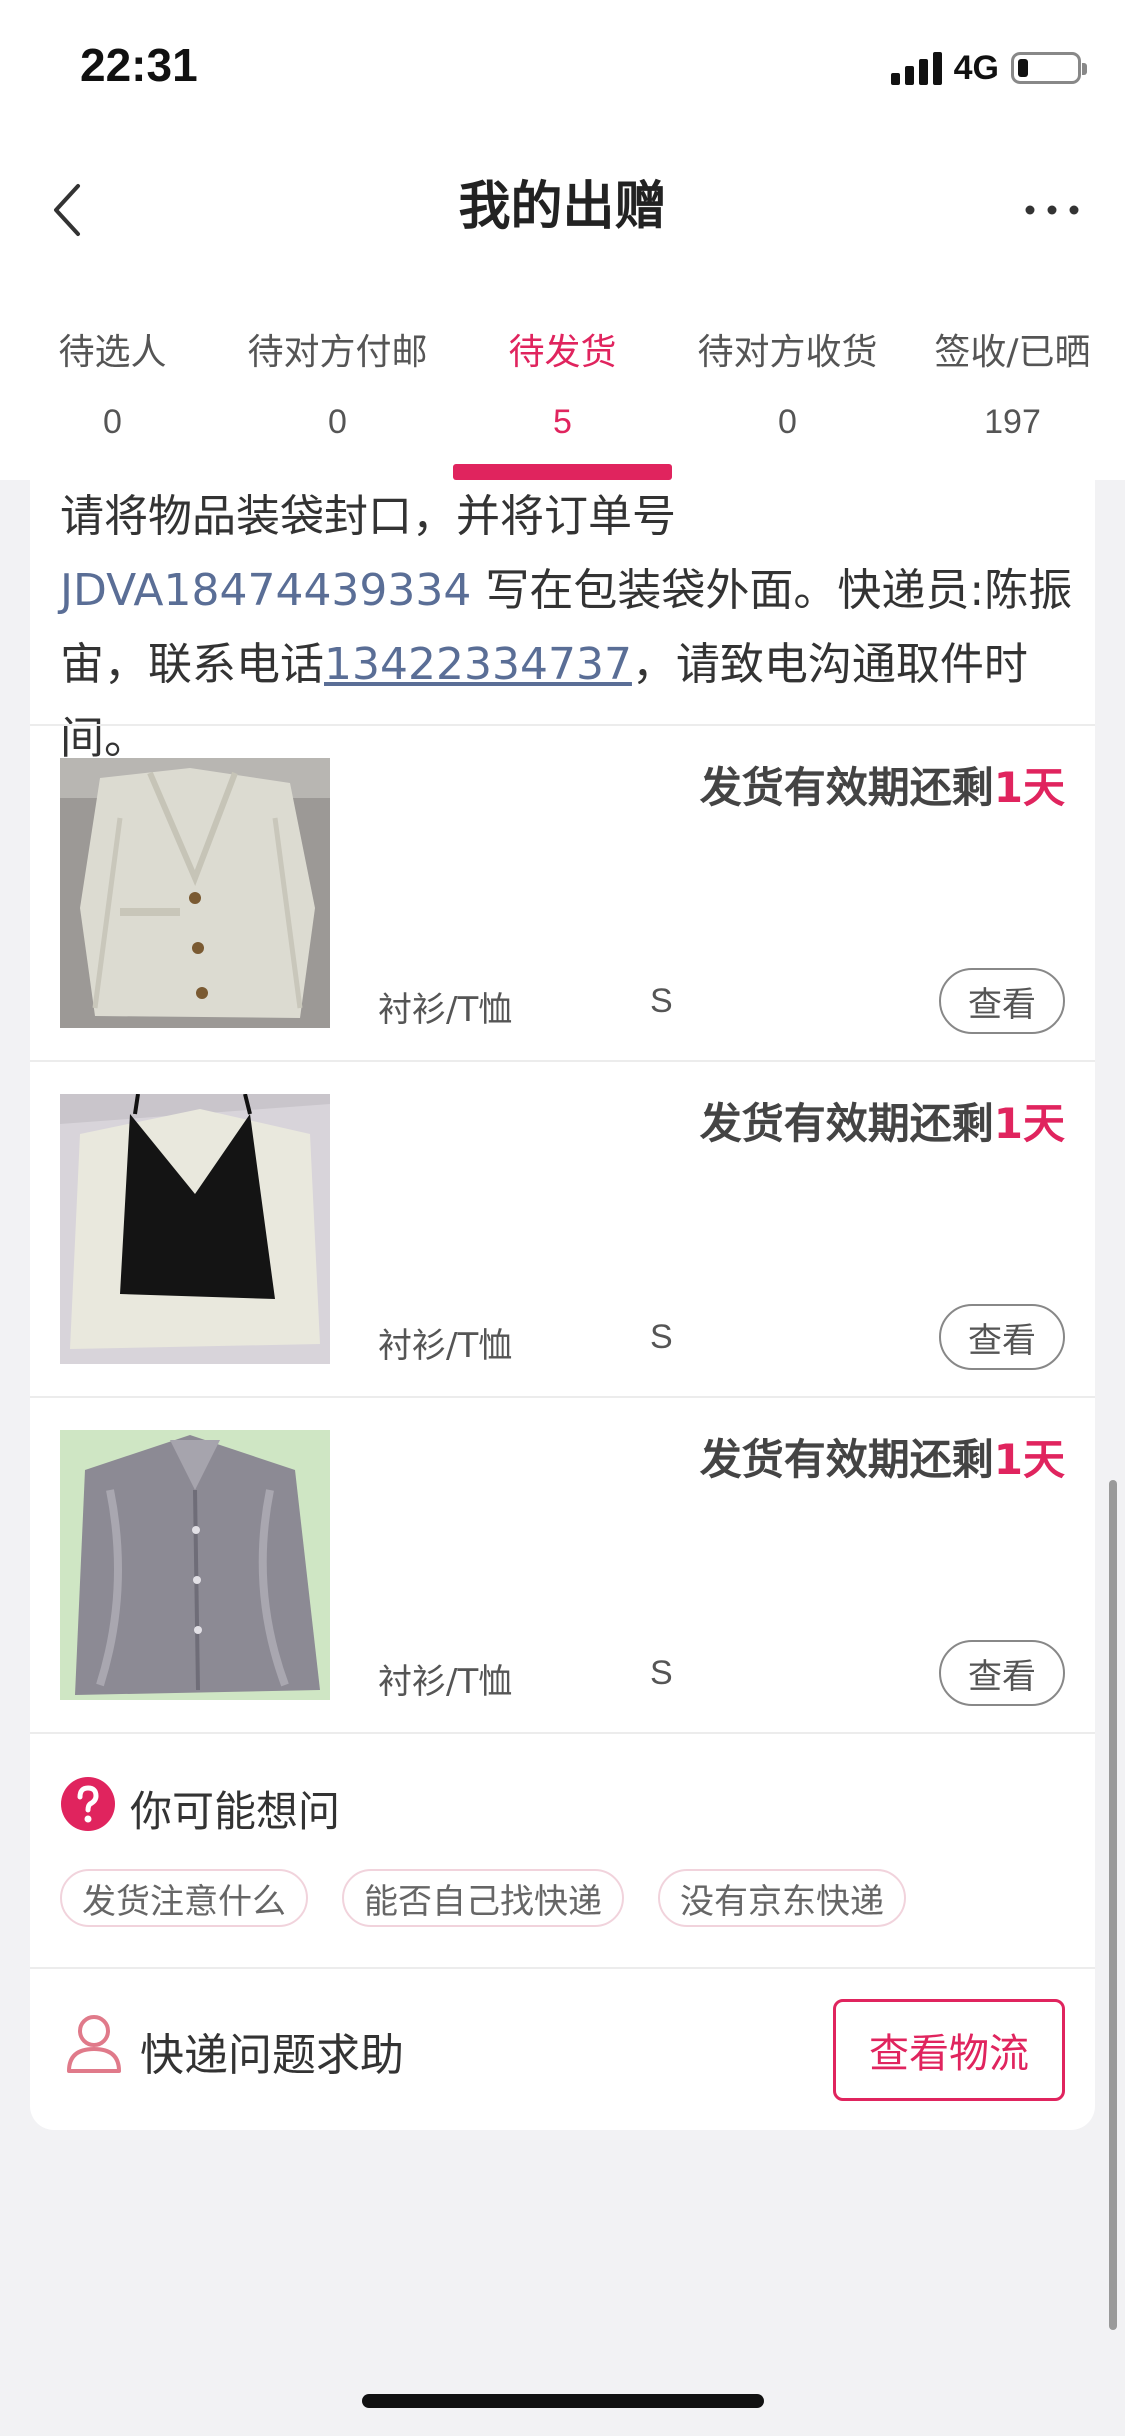  What do you see at coordinates (265, 590) in the screenshot?
I see `order-number: JDVA18474439334` at bounding box center [265, 590].